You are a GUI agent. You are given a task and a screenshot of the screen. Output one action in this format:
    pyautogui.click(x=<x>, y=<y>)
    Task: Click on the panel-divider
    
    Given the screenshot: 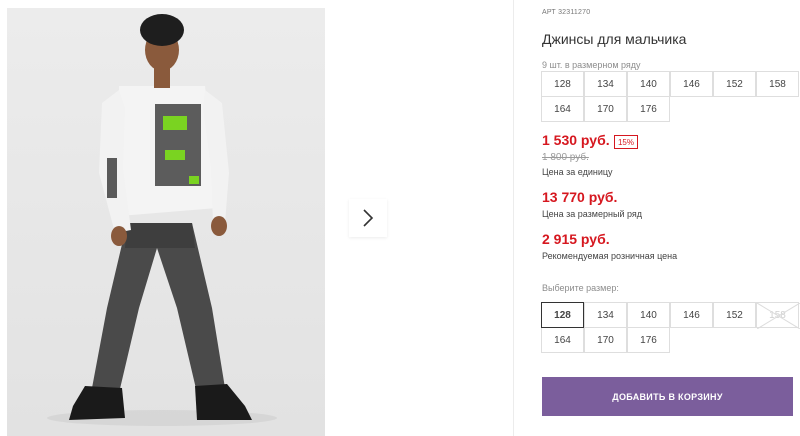 What is the action you would take?
    pyautogui.click(x=513, y=218)
    